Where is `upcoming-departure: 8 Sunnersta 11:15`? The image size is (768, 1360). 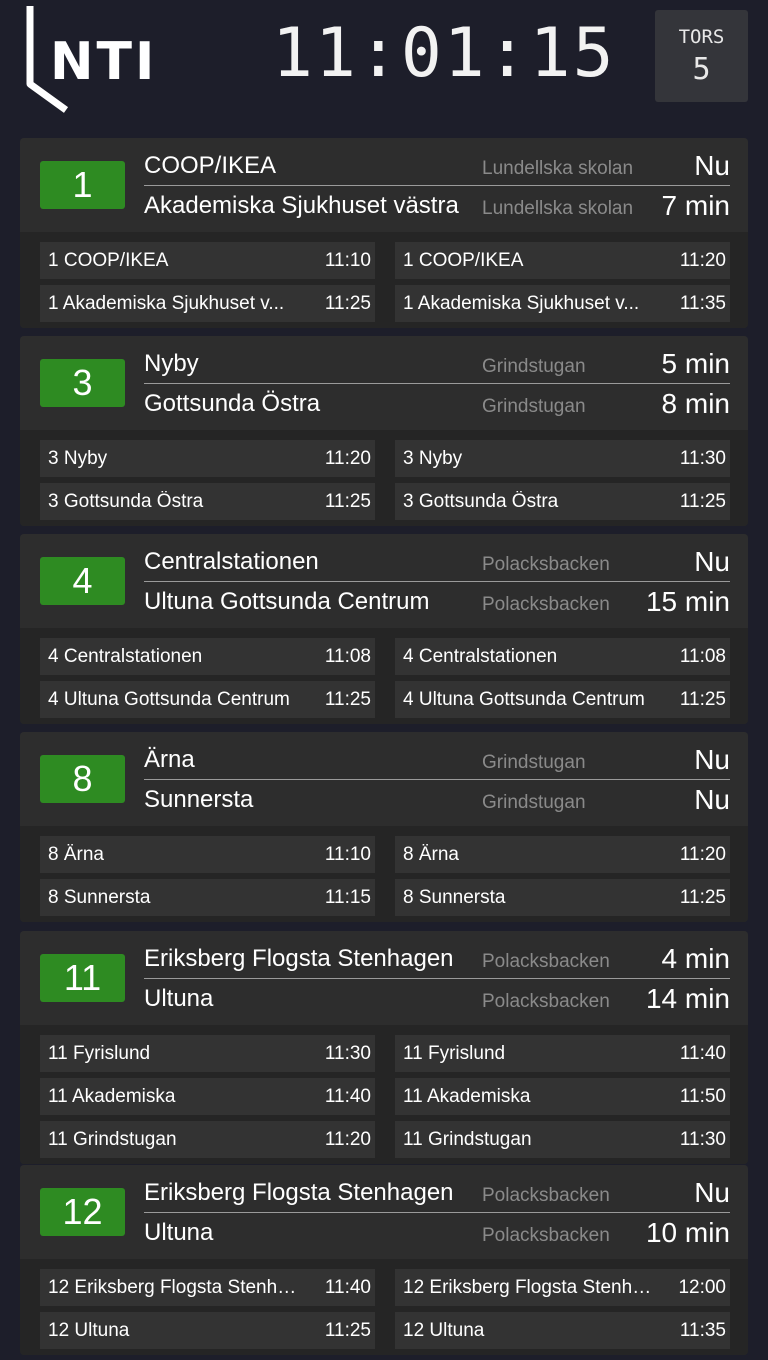 upcoming-departure: 8 Sunnersta 11:15 is located at coordinates (207, 897).